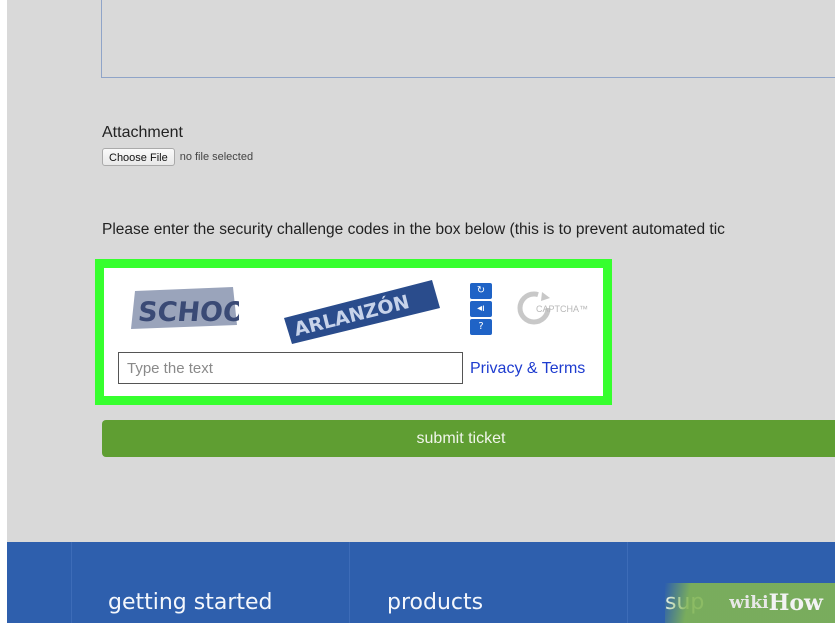  I want to click on wikihow-logo-wiki: wiki, so click(749, 603).